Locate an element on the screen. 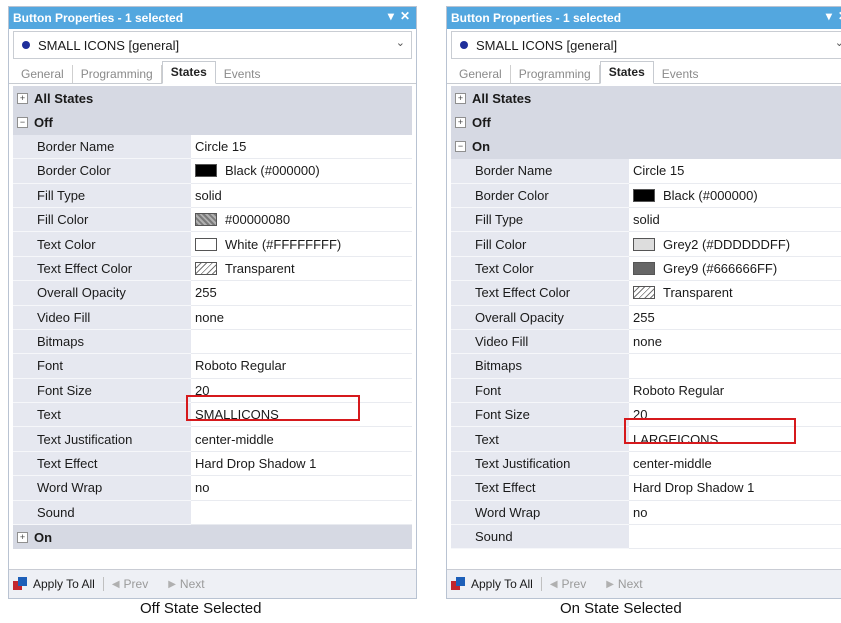  property-value: Grey2 (#DDDDDDFF) is located at coordinates (735, 244).